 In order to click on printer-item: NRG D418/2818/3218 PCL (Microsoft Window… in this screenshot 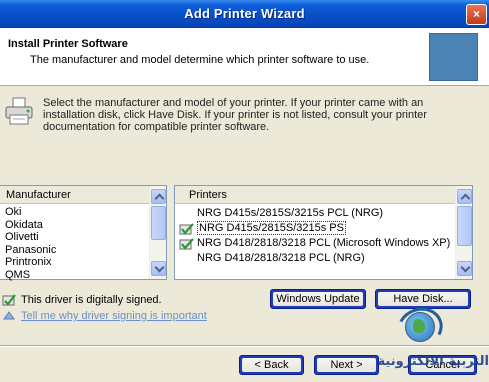, I will do `click(315, 243)`.